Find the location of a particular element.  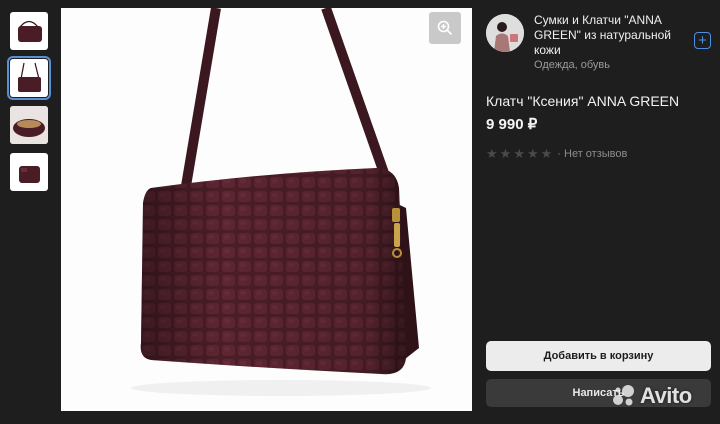

seller-category: Одежда, обувь is located at coordinates (572, 65).